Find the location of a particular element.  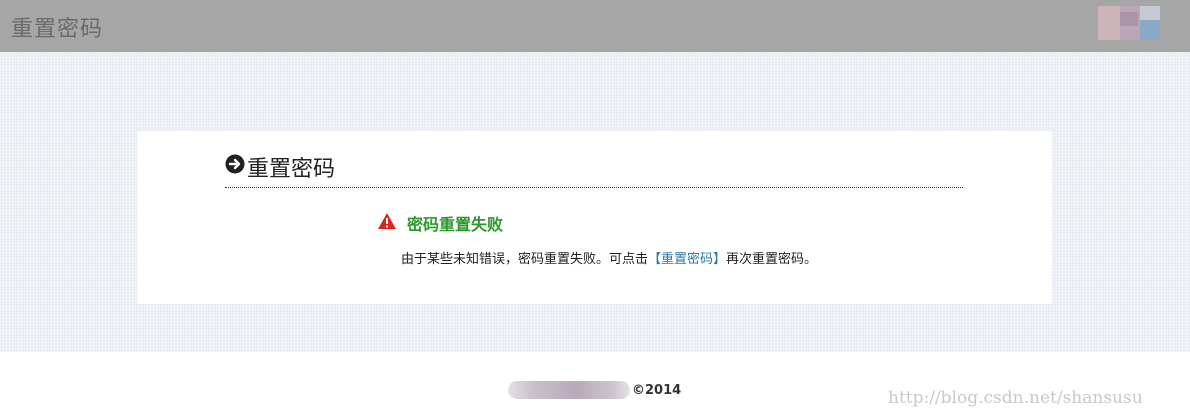

message-text: 由于某些未知错误，密码重置失败。可点击 is located at coordinates (525, 259).